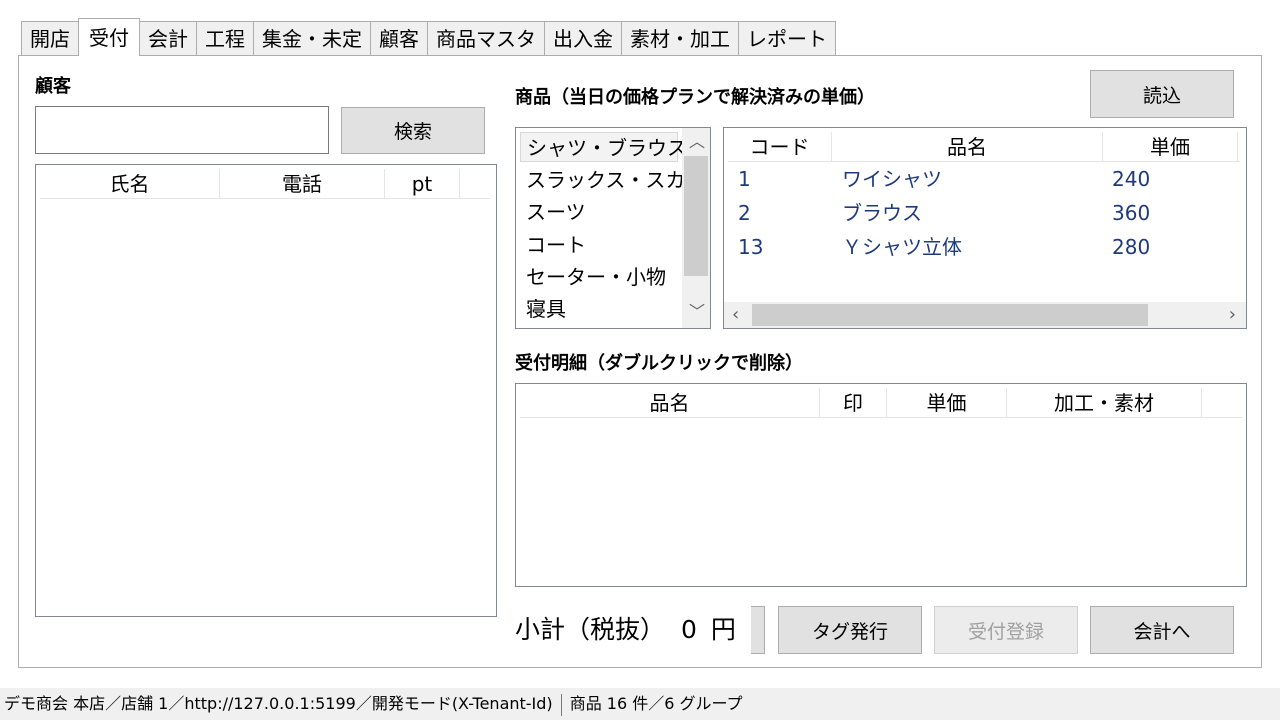 Image resolution: width=1280 pixels, height=720 pixels. I want to click on tag-issue-button: タグ発行, so click(850, 630).